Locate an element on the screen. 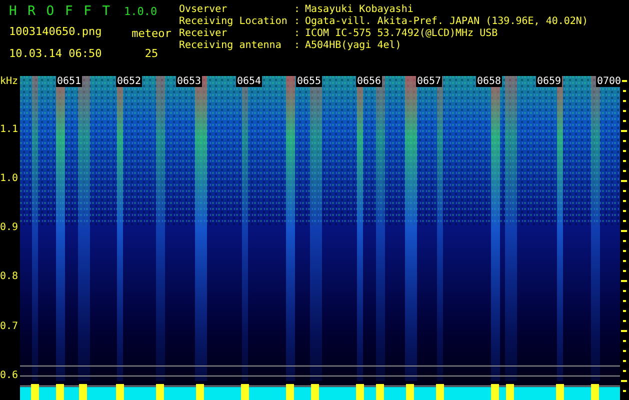 The width and height of the screenshot is (629, 400). info-value: A504HB(yagi 4el) is located at coordinates (353, 46).